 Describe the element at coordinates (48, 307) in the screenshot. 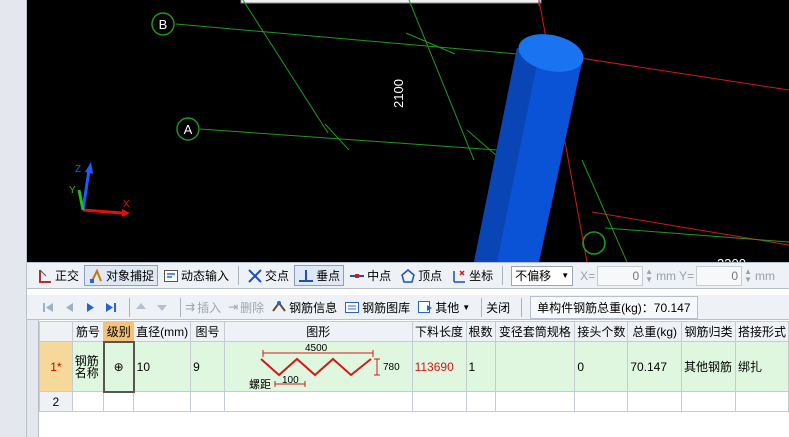

I see `first-record-icon` at that location.